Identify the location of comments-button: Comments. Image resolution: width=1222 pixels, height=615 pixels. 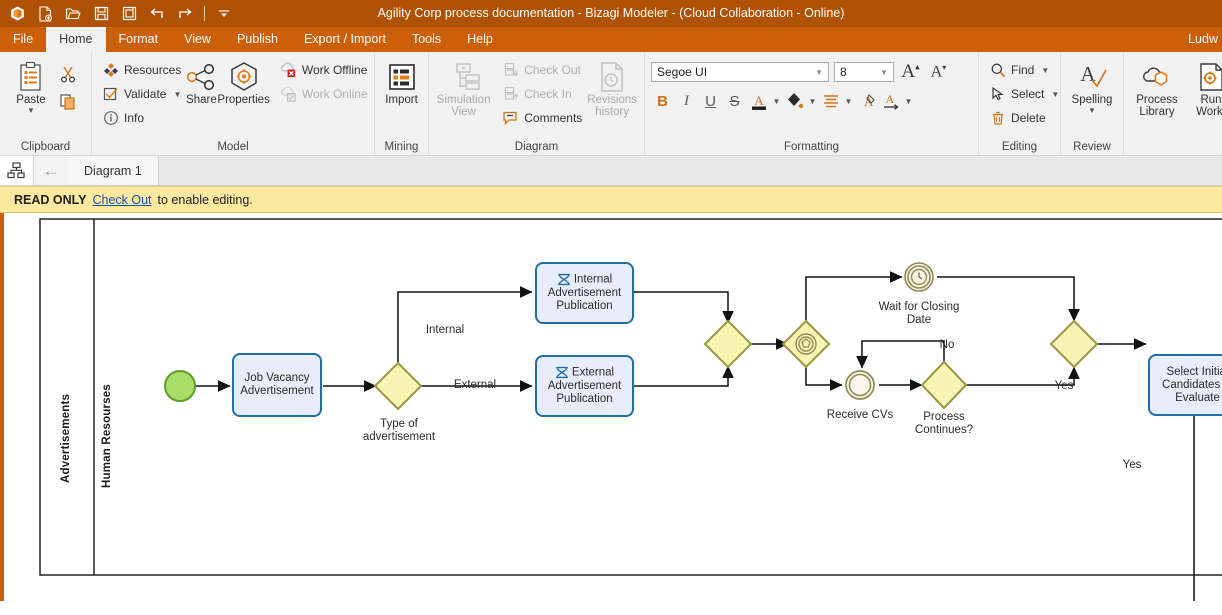
(542, 118).